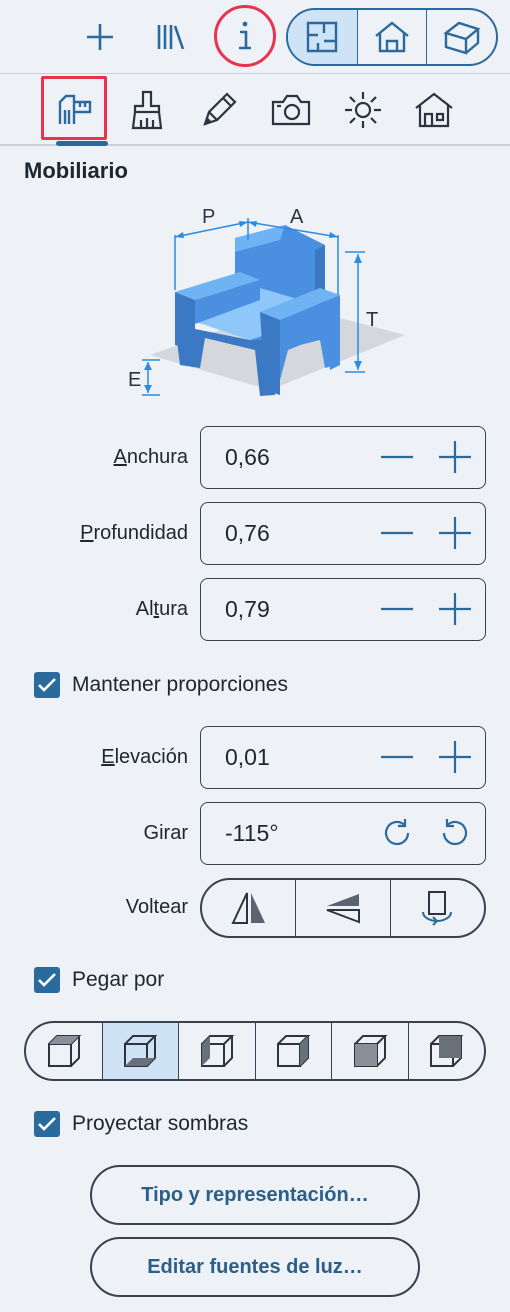 This screenshot has height=1312, width=510. Describe the element at coordinates (247, 609) in the screenshot. I see `height-value: 0,79` at that location.